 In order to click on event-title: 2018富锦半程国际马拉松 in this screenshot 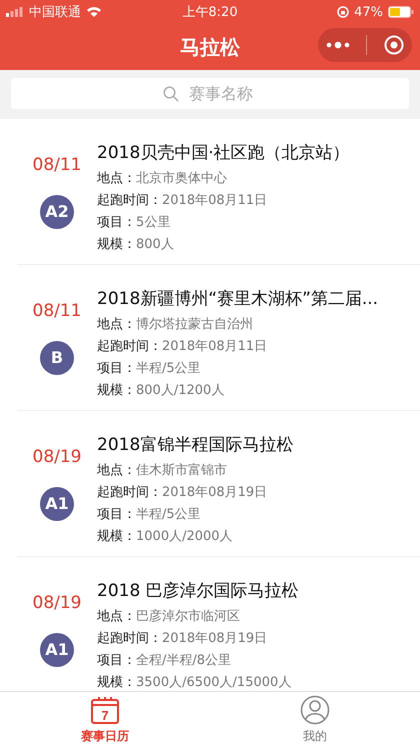, I will do `click(195, 445)`.